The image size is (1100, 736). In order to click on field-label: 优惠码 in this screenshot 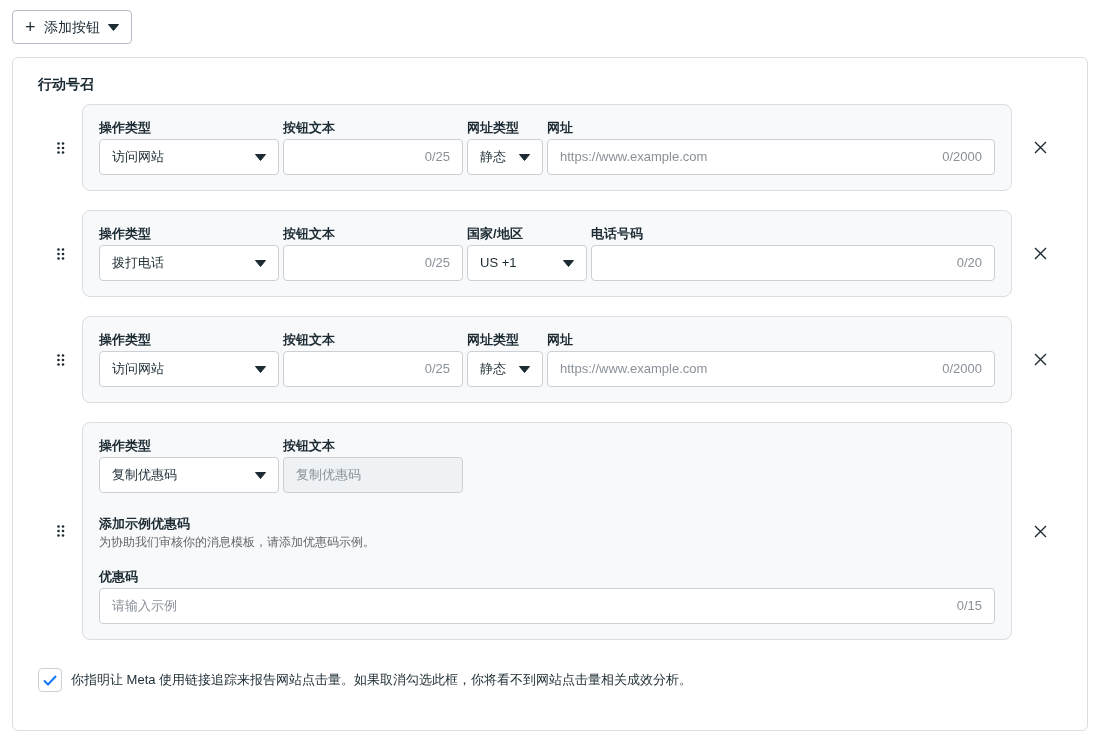, I will do `click(119, 577)`.